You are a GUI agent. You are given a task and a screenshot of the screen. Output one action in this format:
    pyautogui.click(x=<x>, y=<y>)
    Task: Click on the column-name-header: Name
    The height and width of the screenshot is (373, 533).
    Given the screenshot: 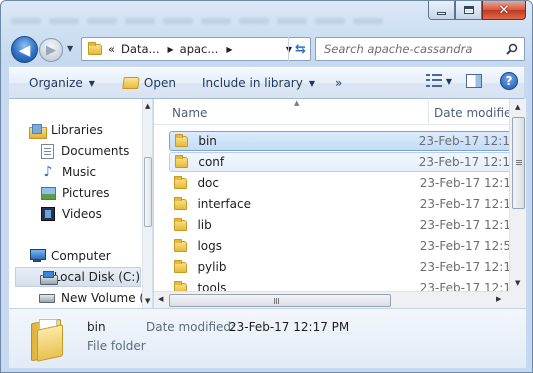 What is the action you would take?
    pyautogui.click(x=189, y=113)
    